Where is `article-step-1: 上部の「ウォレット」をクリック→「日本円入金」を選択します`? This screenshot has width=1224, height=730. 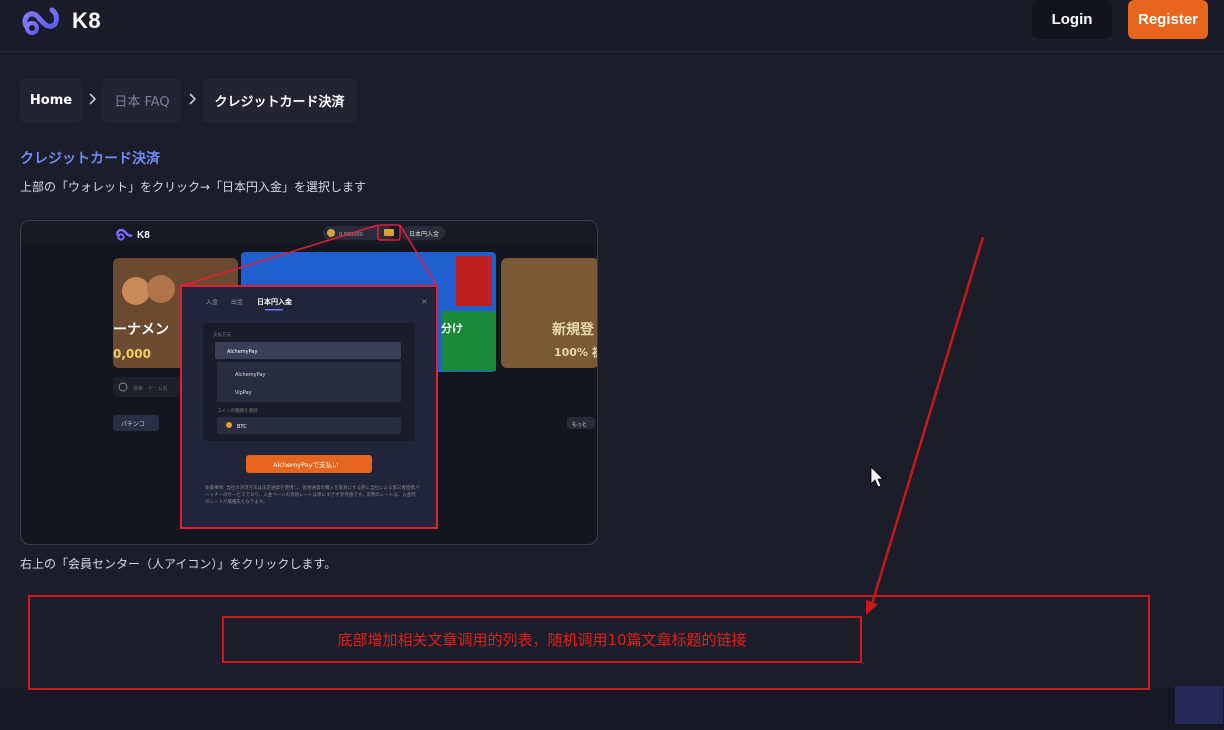 article-step-1: 上部の「ウォレット」をクリック→「日本円入金」を選択します is located at coordinates (193, 187).